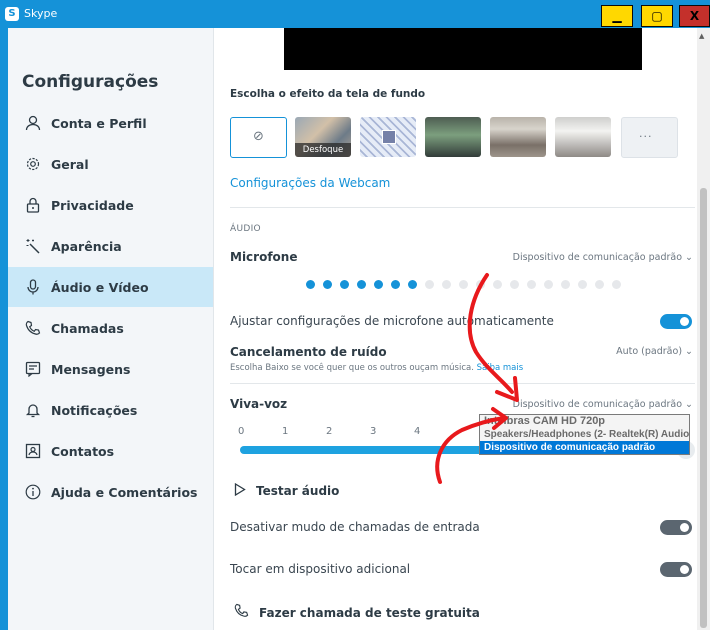 This screenshot has height=630, width=710. What do you see at coordinates (41, 13) in the screenshot?
I see `window-title: Skype` at bounding box center [41, 13].